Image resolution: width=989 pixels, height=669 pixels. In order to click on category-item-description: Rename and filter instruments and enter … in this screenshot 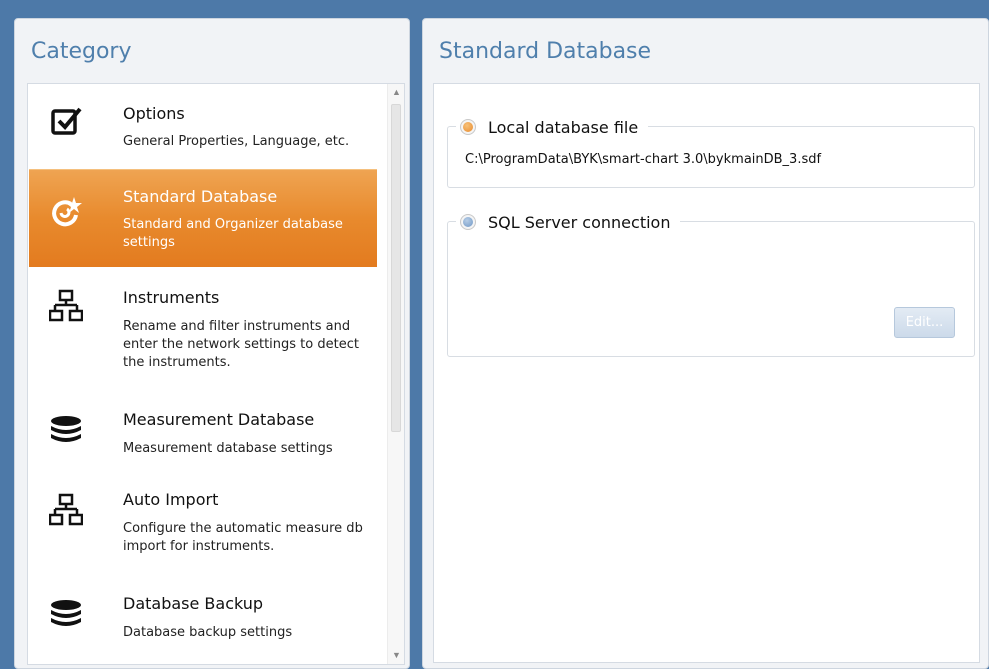, I will do `click(241, 344)`.